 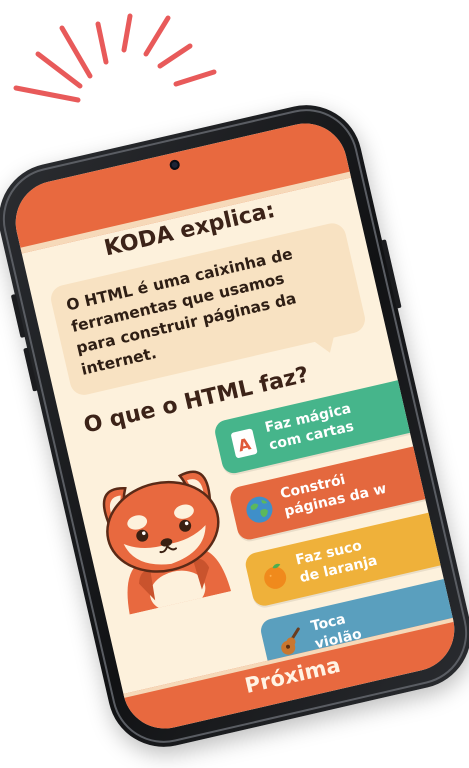 I want to click on volume-up-button, so click(x=18, y=315).